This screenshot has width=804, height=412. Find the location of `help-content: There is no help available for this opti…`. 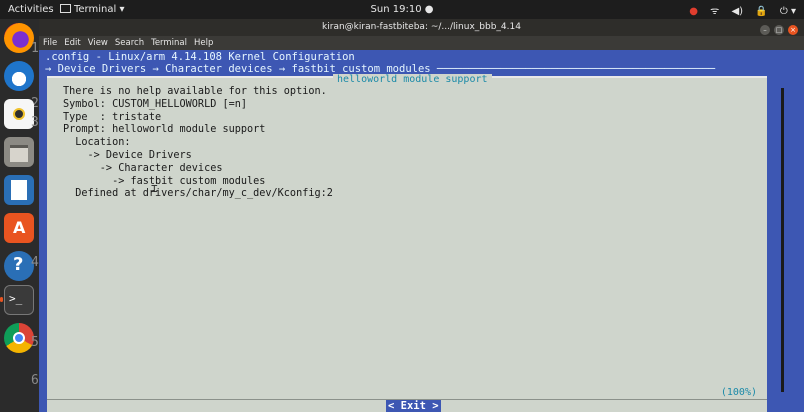

help-content: There is no help available for this opti… is located at coordinates (198, 143).